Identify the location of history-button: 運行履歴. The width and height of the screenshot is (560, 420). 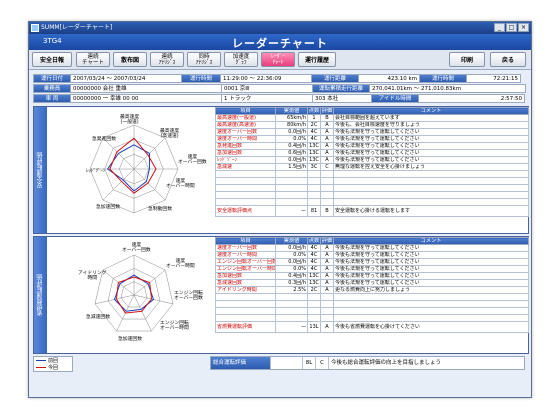
(317, 59).